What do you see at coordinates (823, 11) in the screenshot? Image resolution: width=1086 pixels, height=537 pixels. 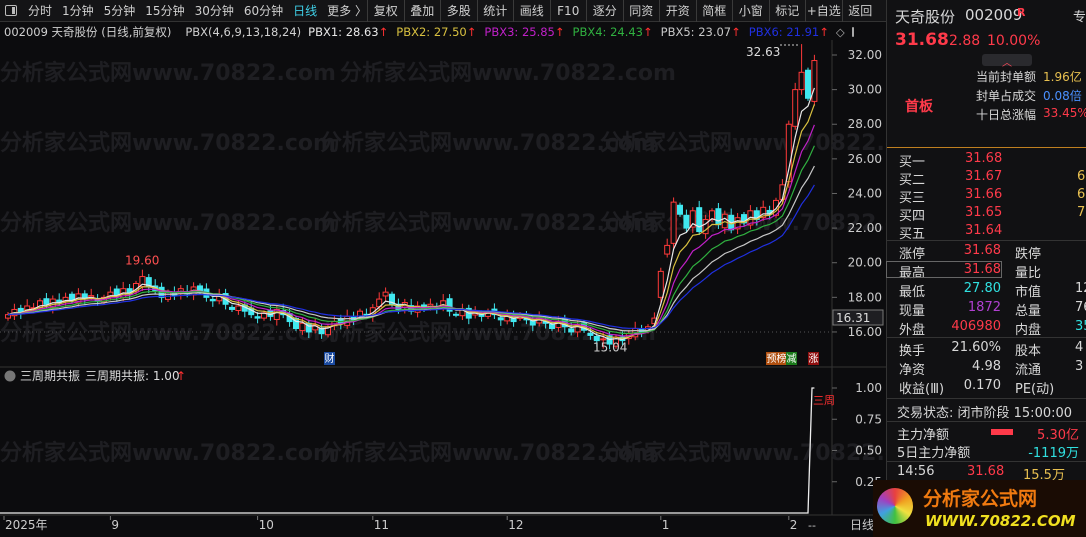 I see `toolbar-button: +自选` at bounding box center [823, 11].